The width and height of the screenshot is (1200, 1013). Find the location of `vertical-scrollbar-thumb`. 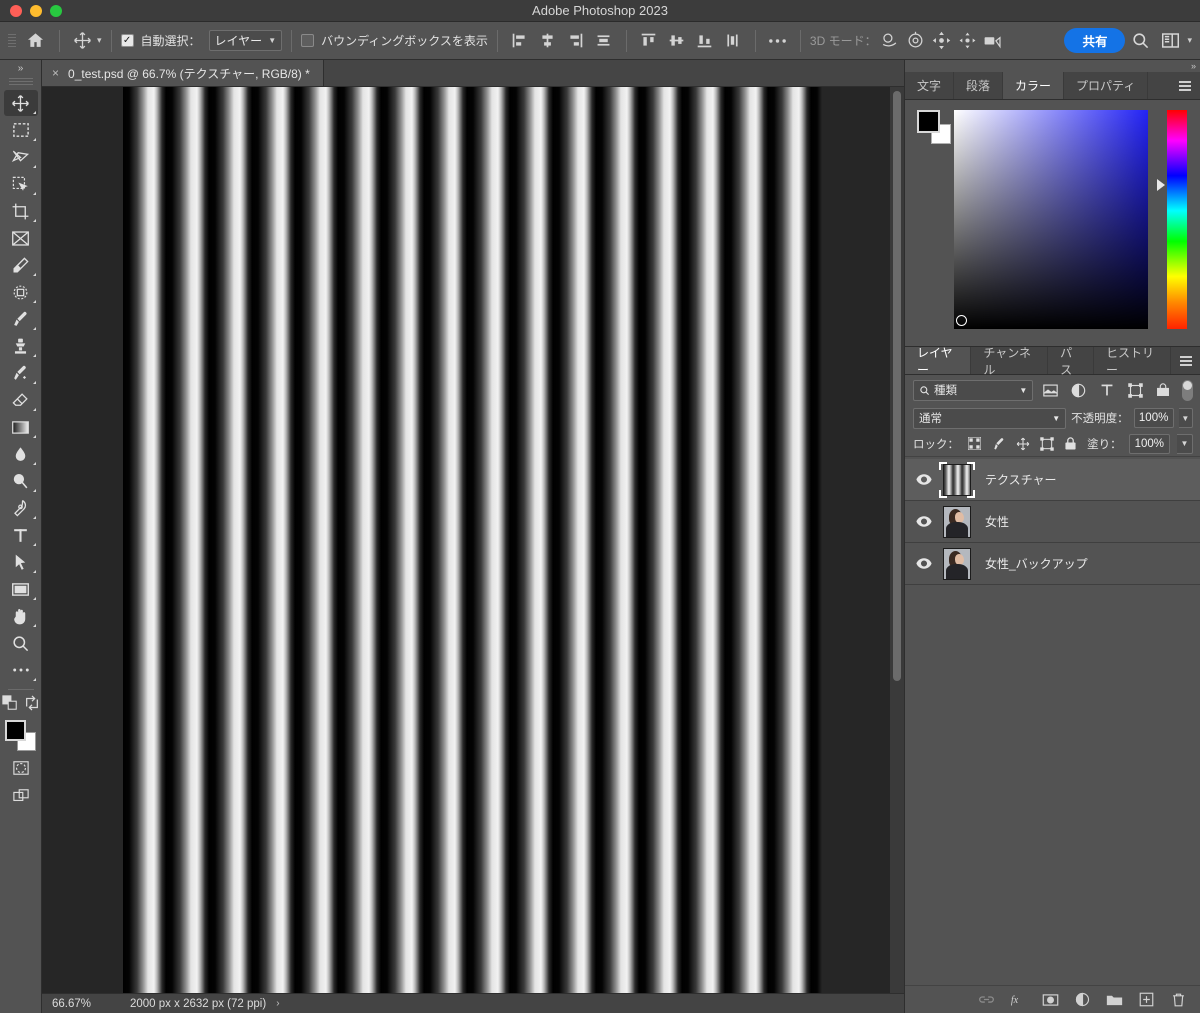

vertical-scrollbar-thumb is located at coordinates (897, 386).